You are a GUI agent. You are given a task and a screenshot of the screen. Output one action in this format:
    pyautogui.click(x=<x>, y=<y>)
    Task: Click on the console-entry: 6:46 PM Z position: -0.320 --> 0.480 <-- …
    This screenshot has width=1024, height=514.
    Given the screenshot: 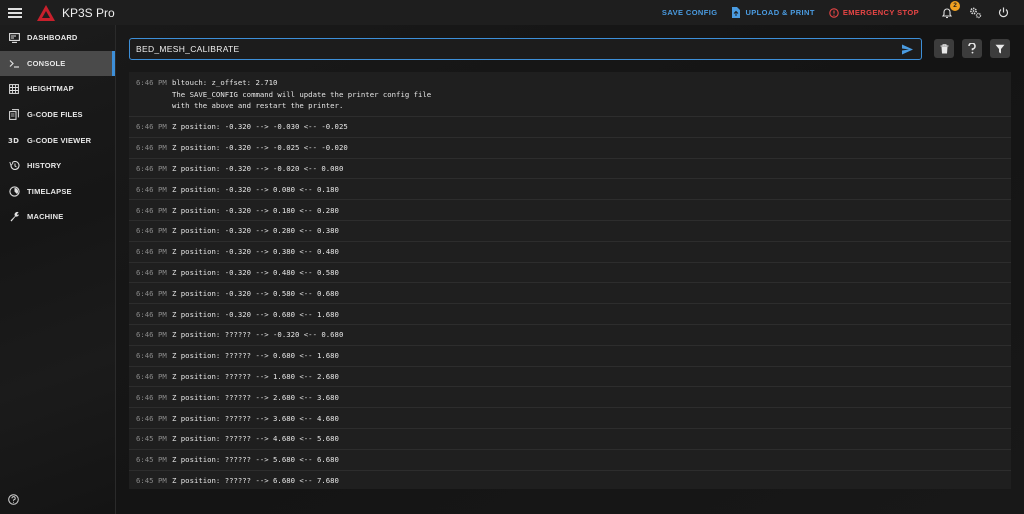 What is the action you would take?
    pyautogui.click(x=570, y=273)
    